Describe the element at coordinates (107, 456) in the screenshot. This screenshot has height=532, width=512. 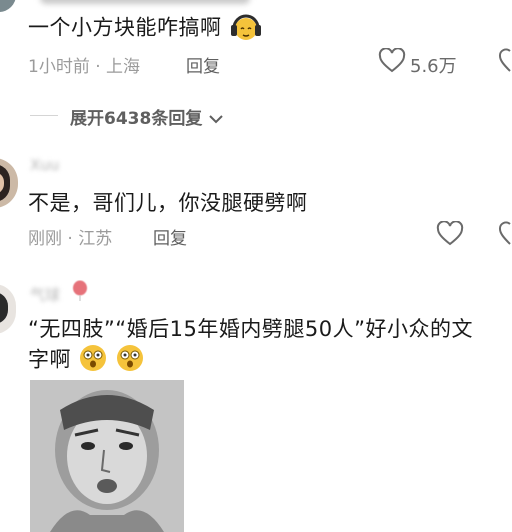
I see `meme-sticker` at that location.